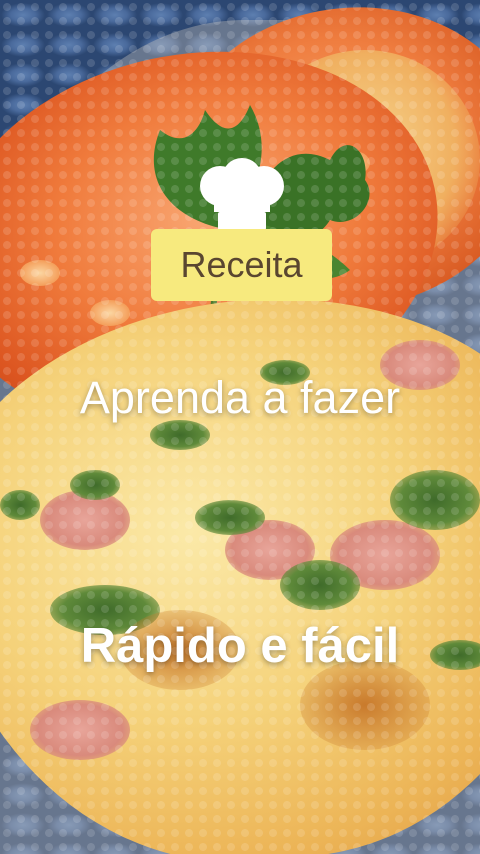 Image resolution: width=480 pixels, height=854 pixels. What do you see at coordinates (240, 646) in the screenshot?
I see `headline-quick-and-easy: Rápido e fácil` at bounding box center [240, 646].